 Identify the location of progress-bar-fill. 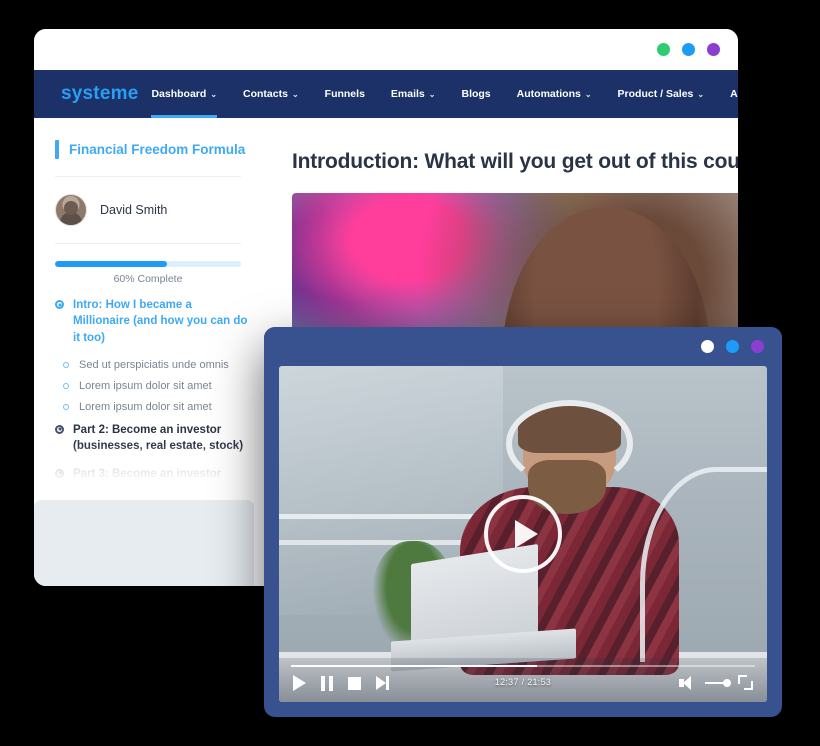
(111, 264).